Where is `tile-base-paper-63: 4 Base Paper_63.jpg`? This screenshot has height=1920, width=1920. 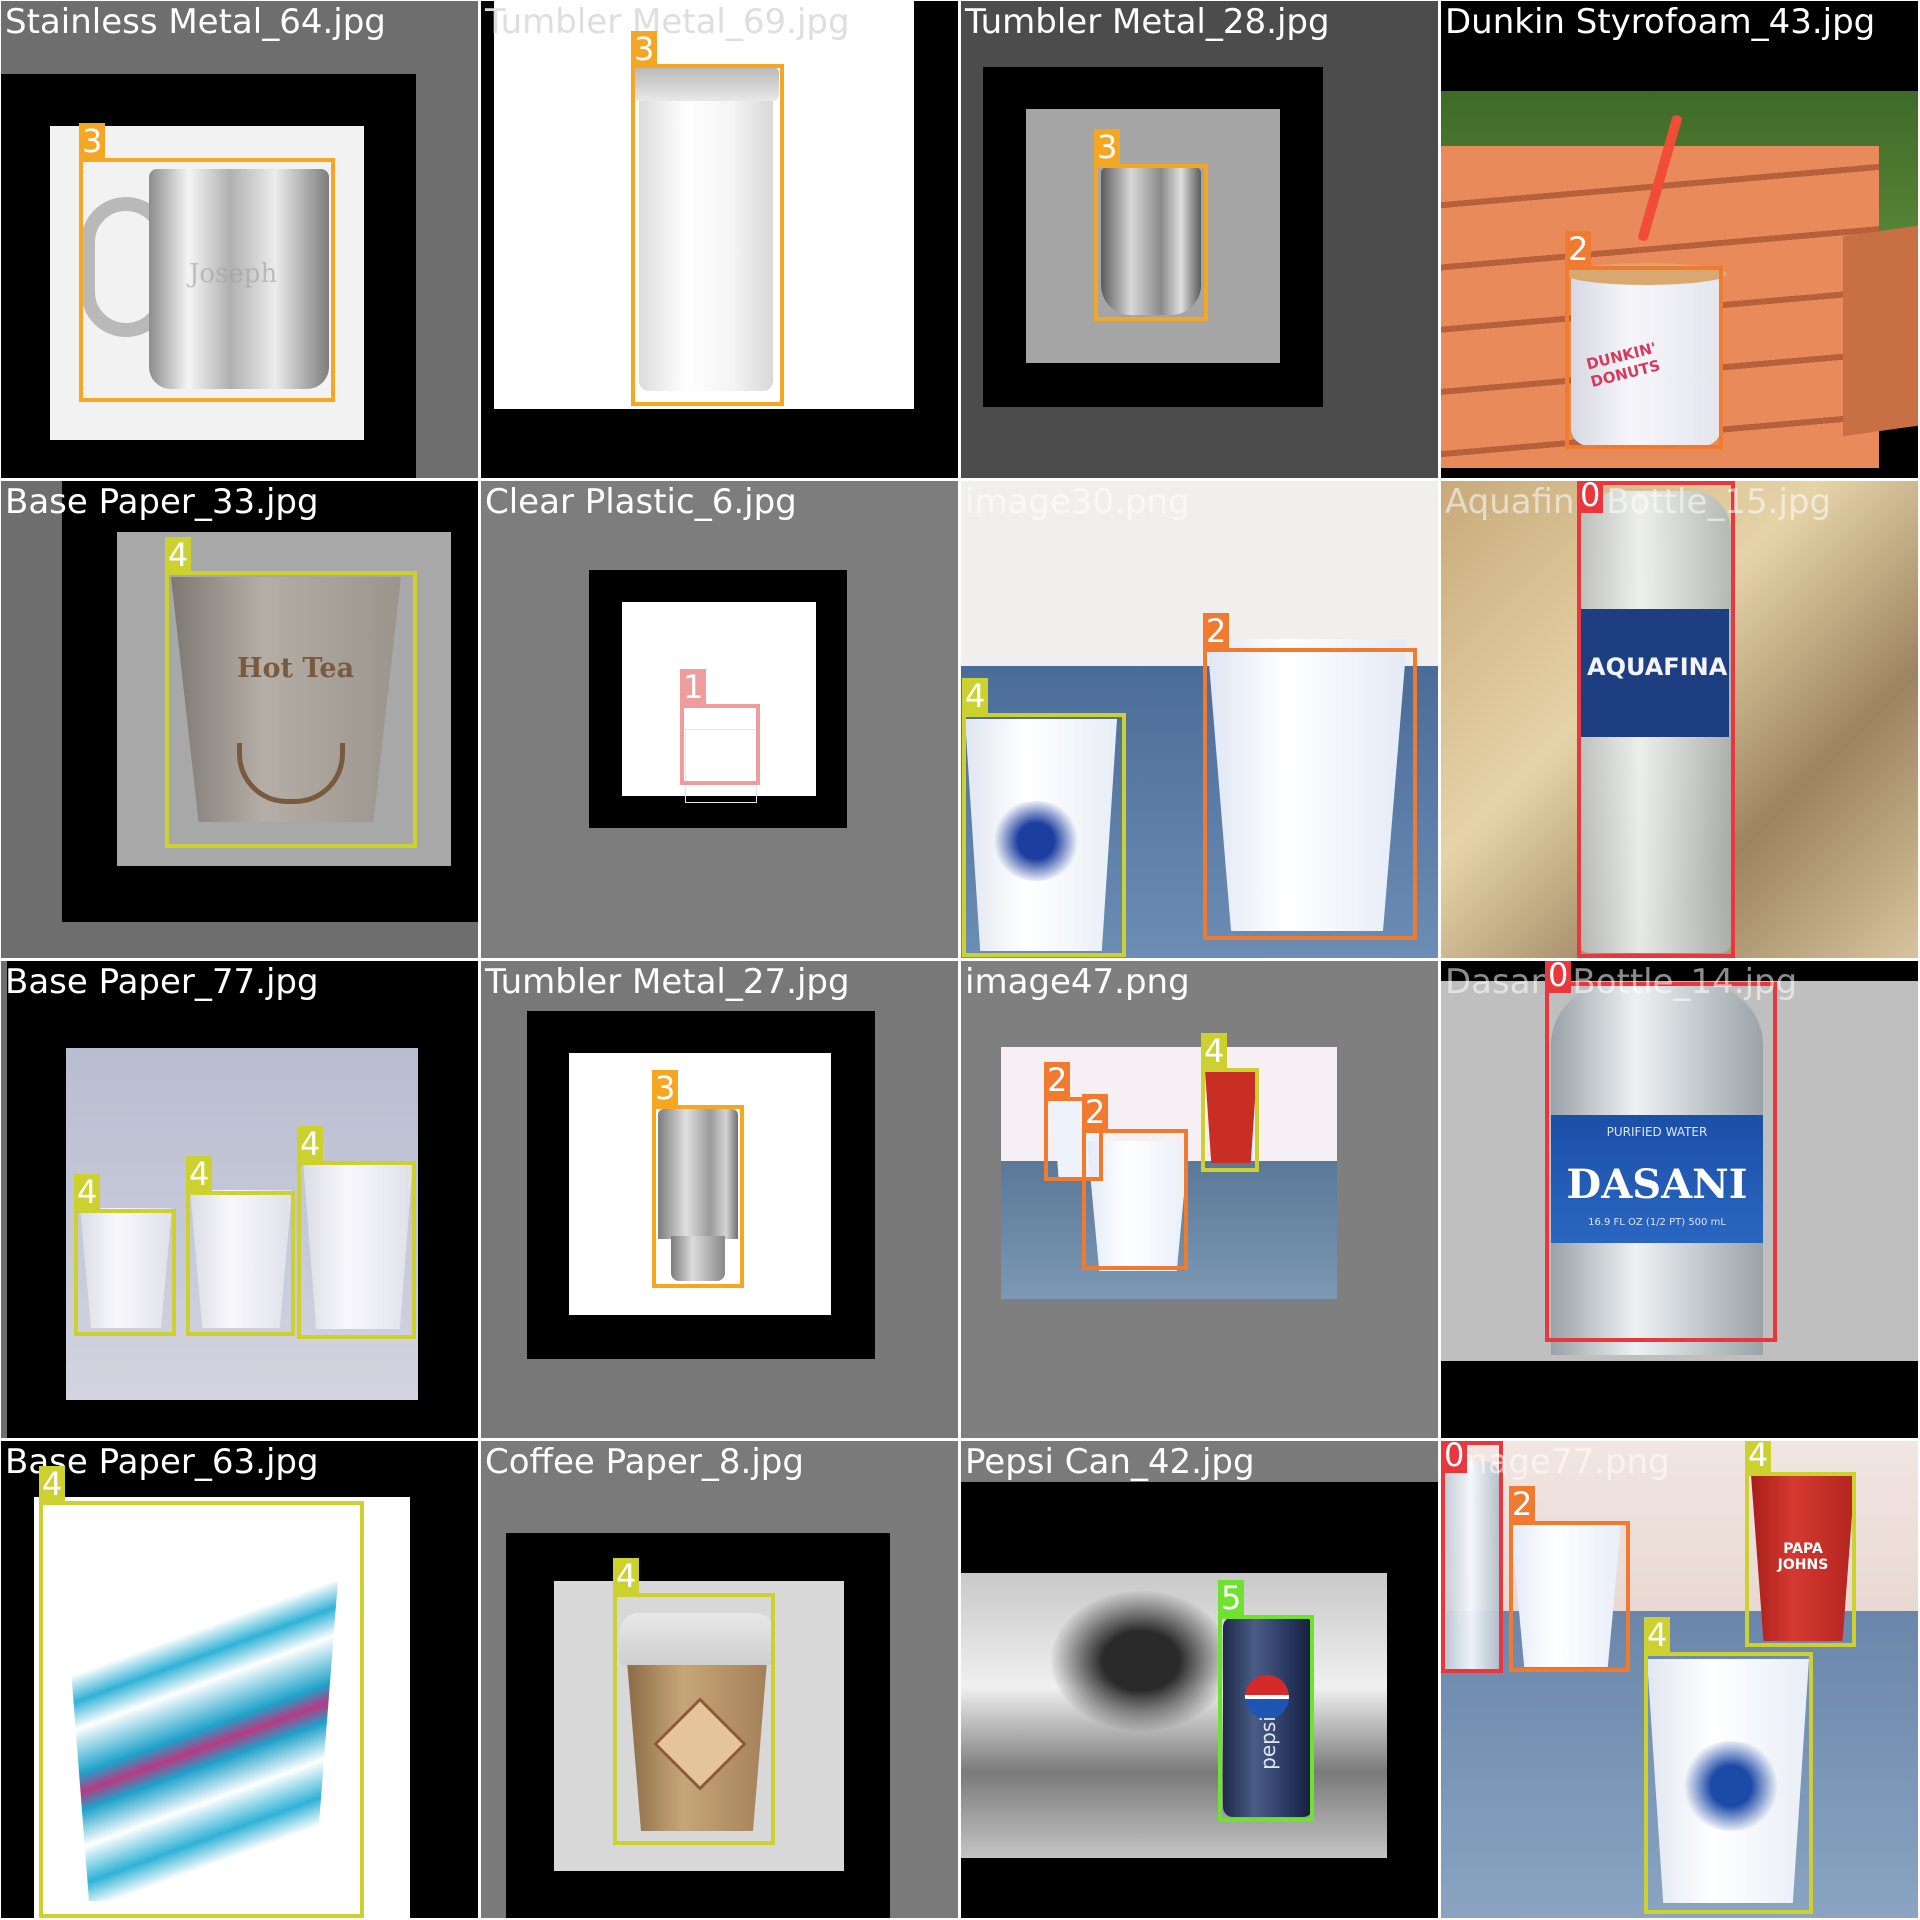 tile-base-paper-63: 4 Base Paper_63.jpg is located at coordinates (239, 1679).